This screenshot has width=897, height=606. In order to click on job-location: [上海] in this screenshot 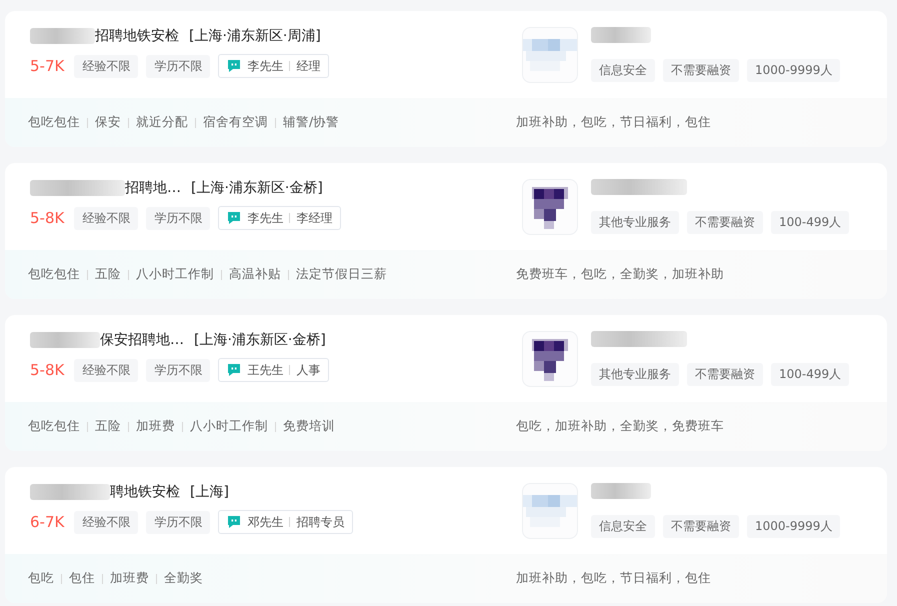, I will do `click(209, 492)`.